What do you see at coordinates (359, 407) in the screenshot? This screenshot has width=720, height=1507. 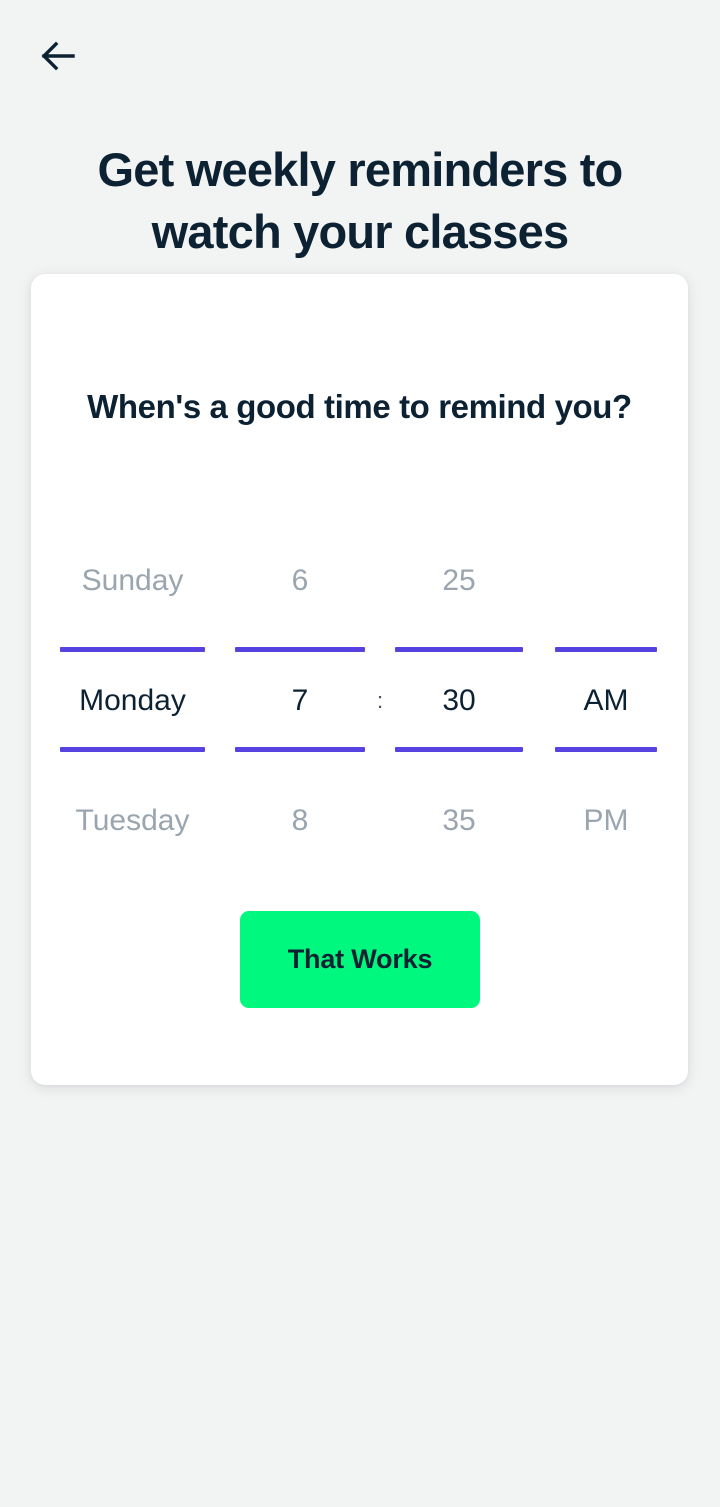 I see `card-heading: When's a good time to remind you?` at bounding box center [359, 407].